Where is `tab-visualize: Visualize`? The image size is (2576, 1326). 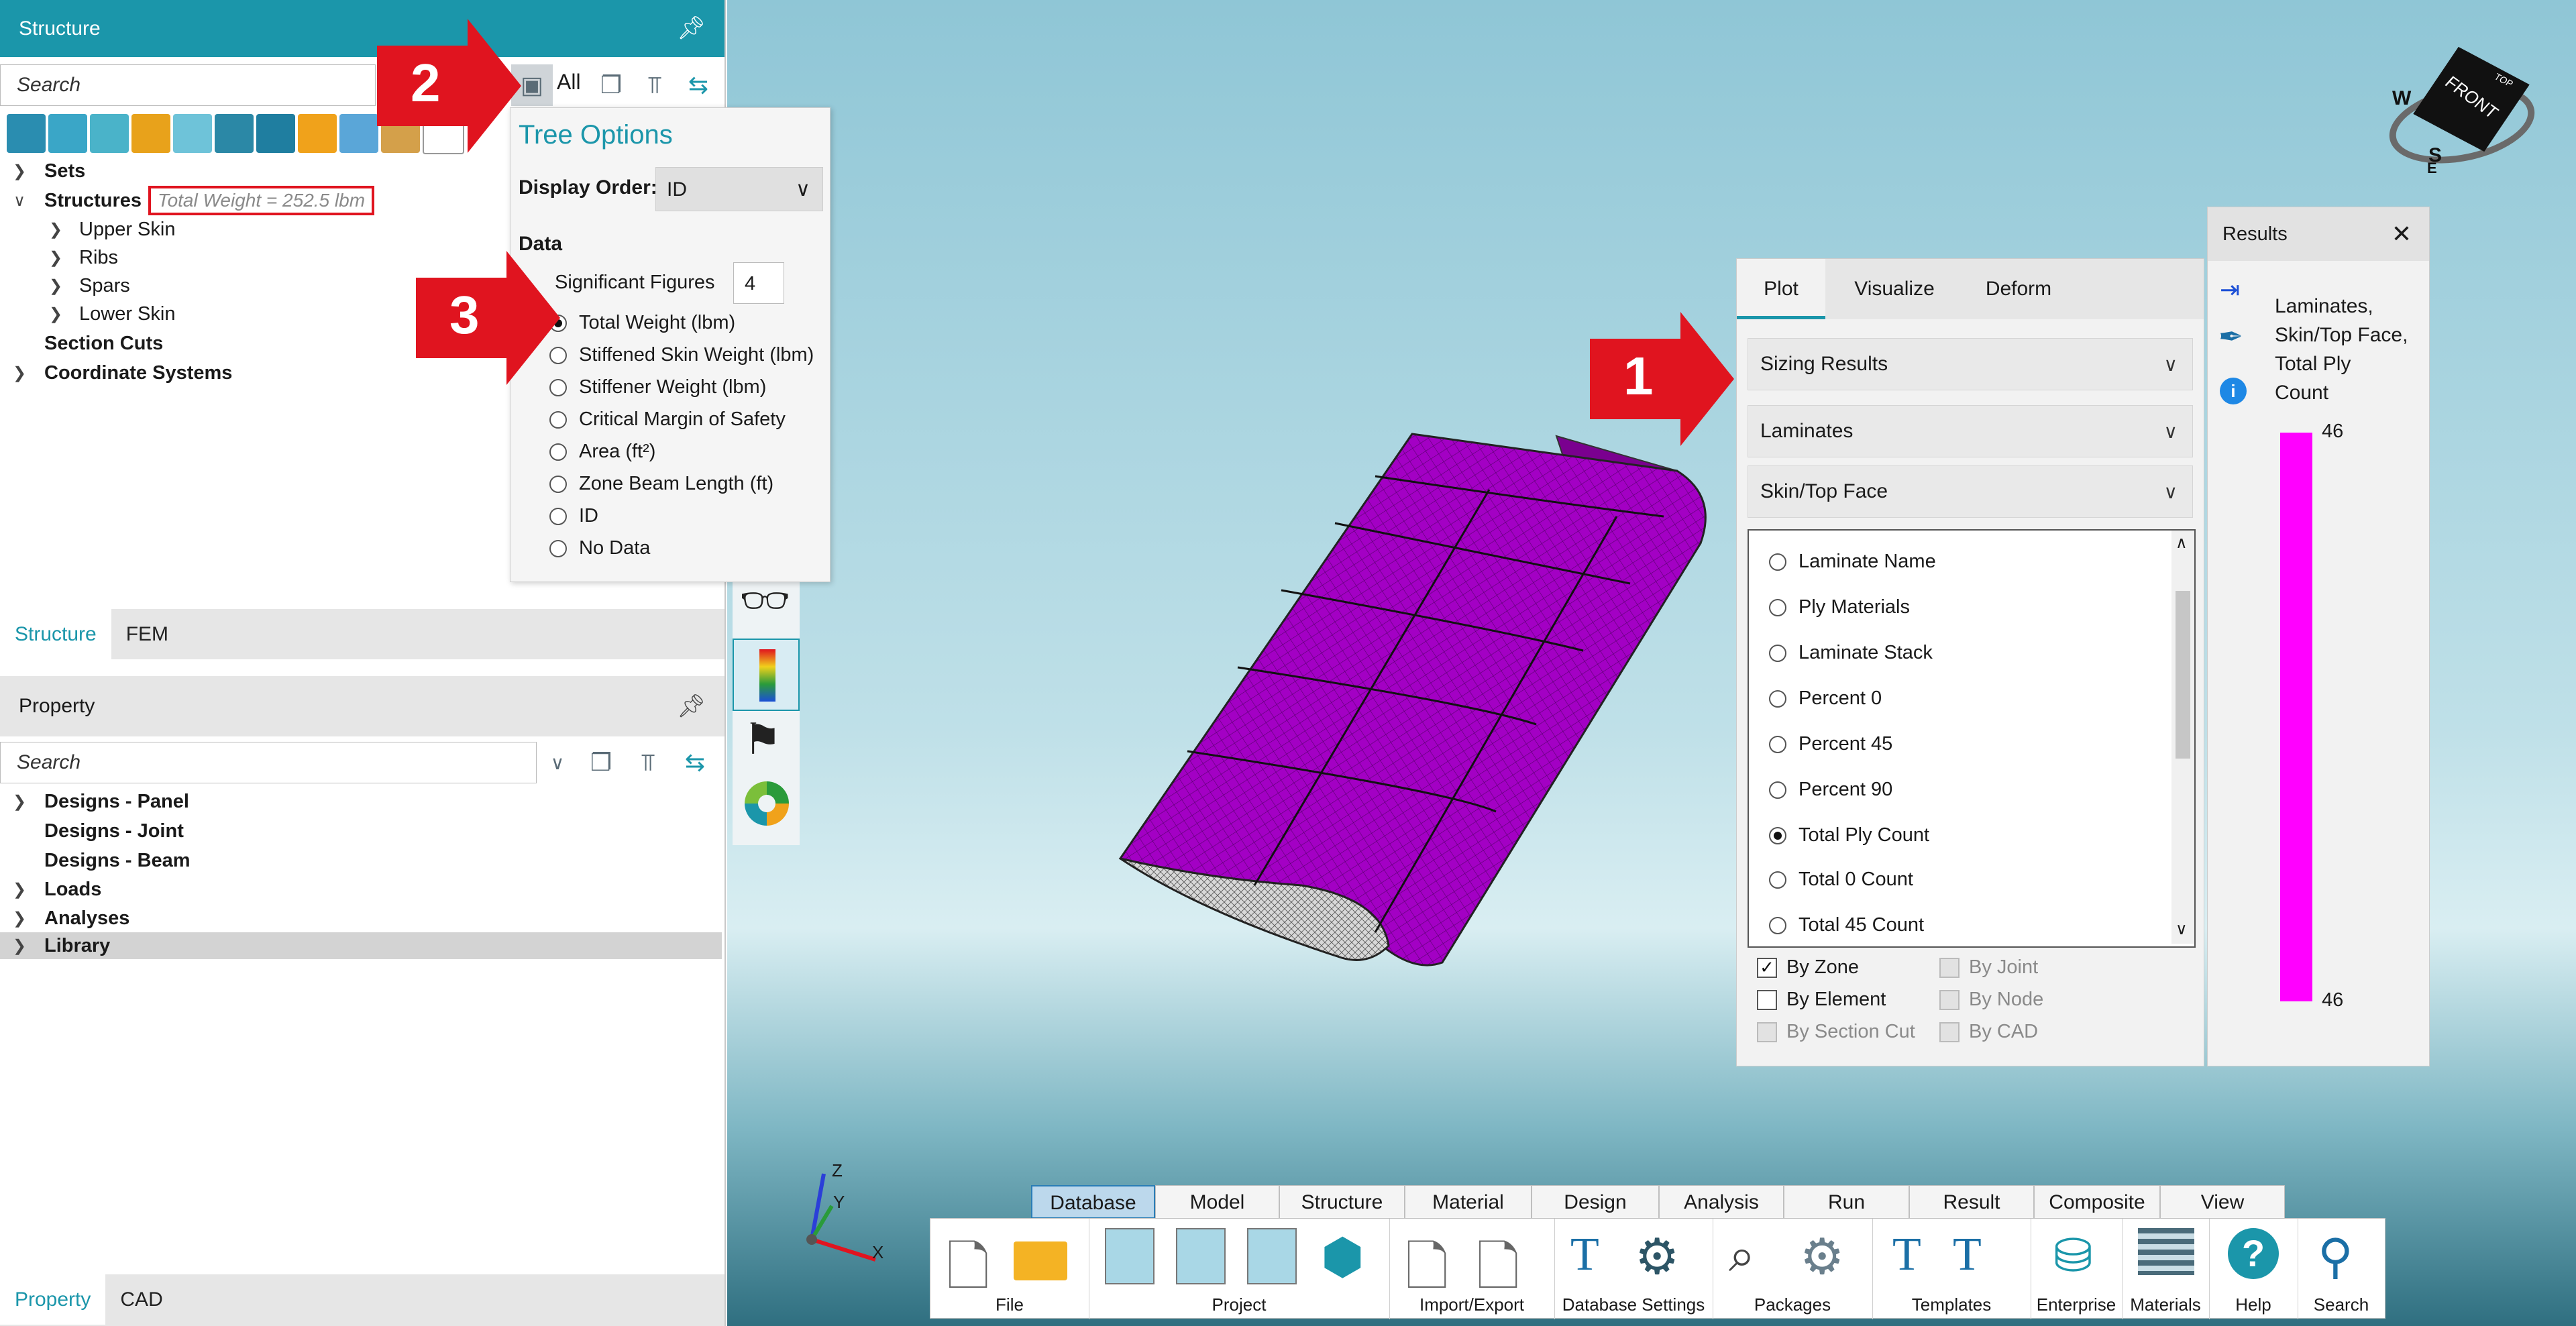
tab-visualize: Visualize is located at coordinates (1894, 289).